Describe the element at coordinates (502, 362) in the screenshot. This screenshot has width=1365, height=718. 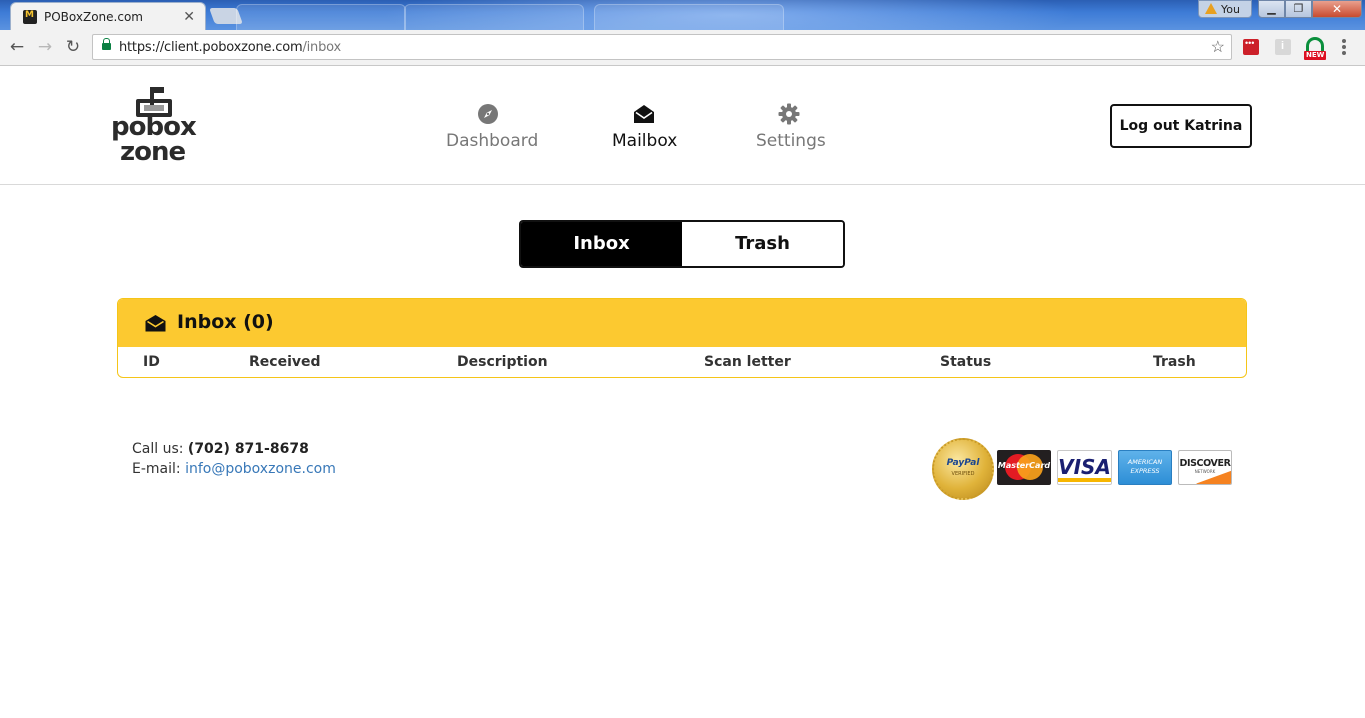
I see `column-header-description: Description` at that location.